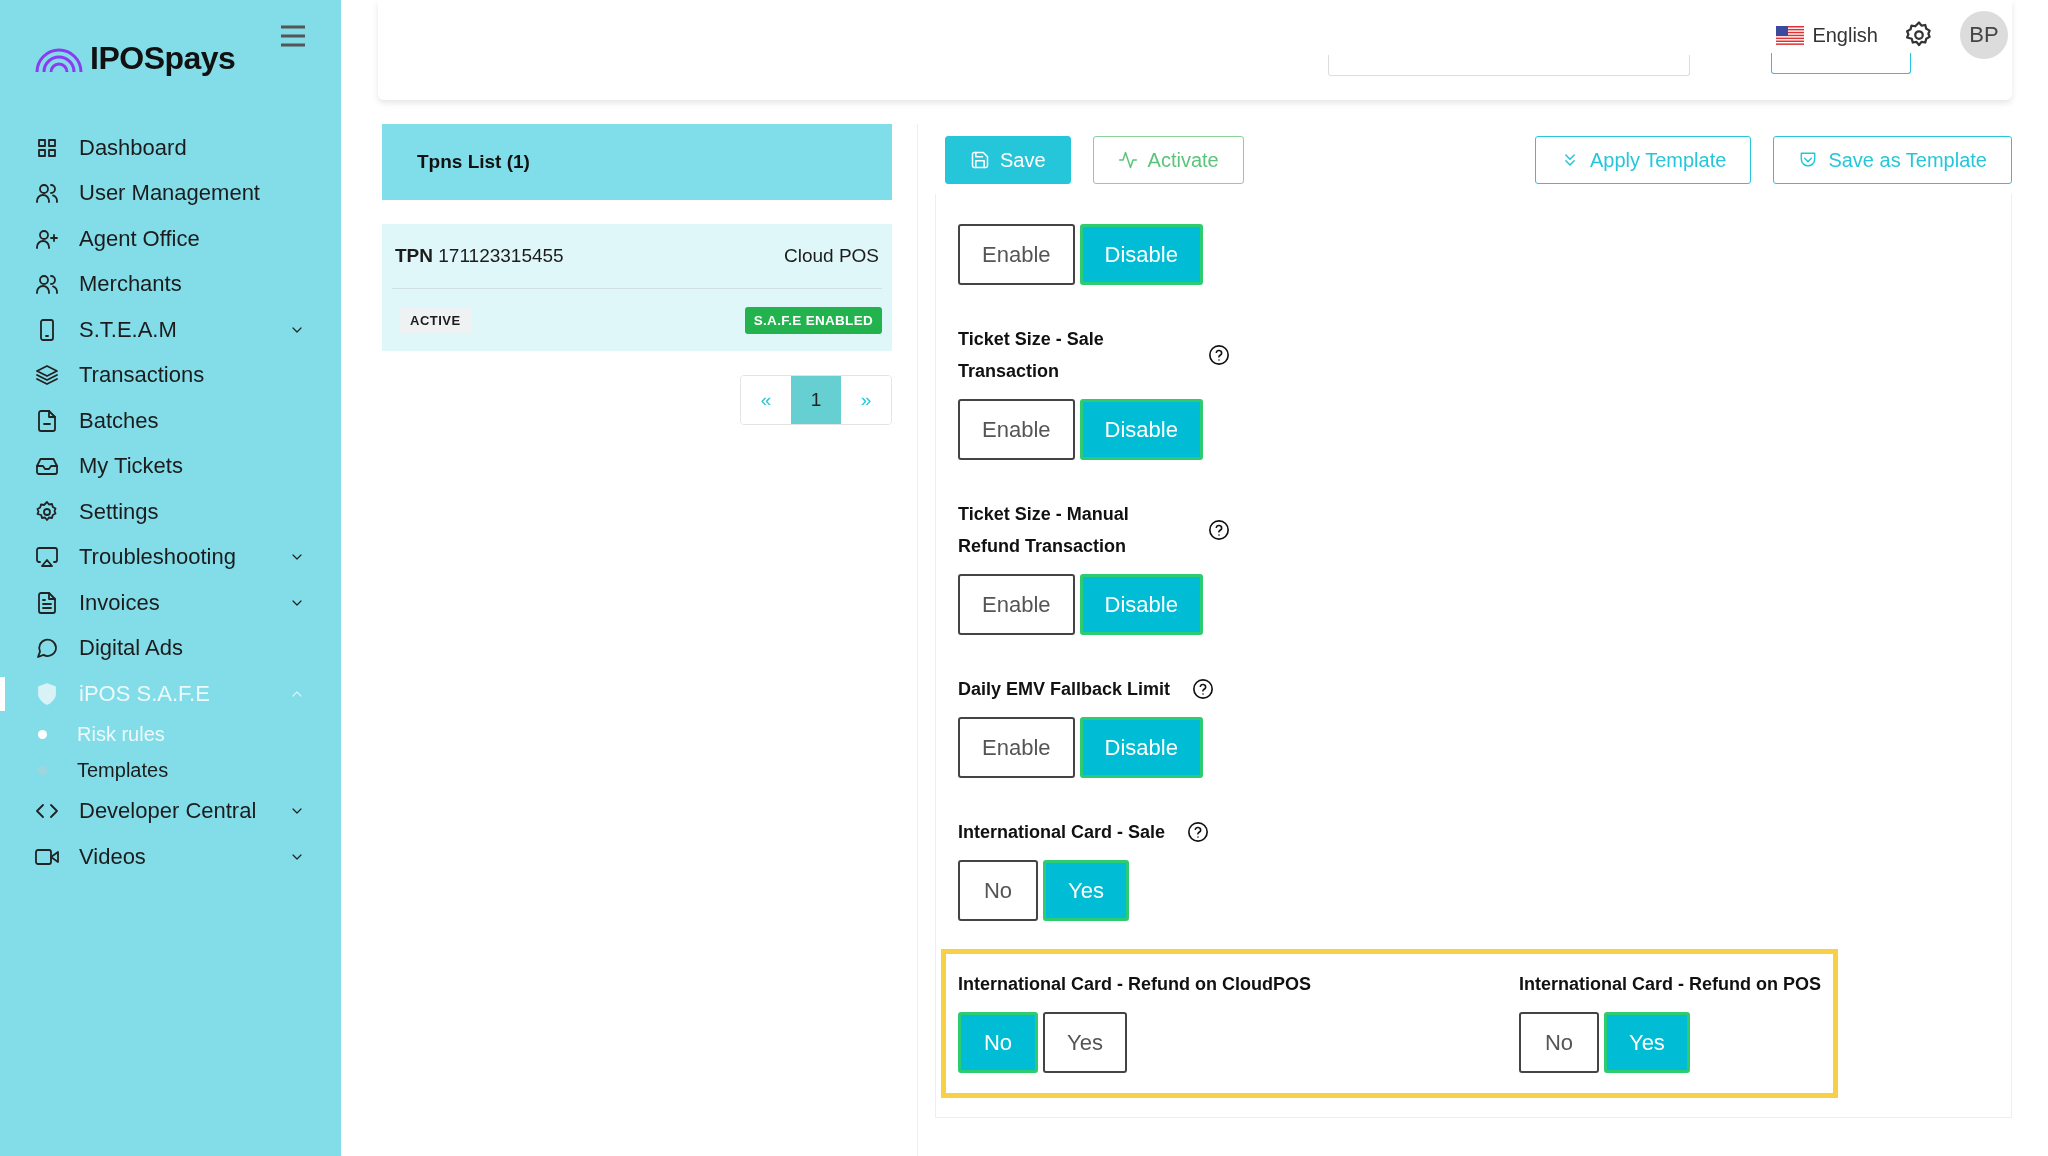  What do you see at coordinates (170, 512) in the screenshot?
I see `sidebar-item: Settings` at bounding box center [170, 512].